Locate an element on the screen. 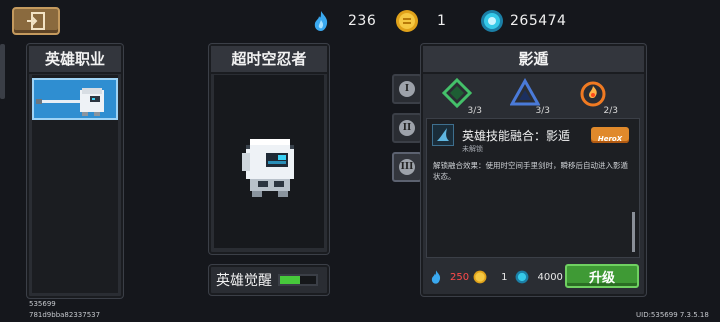 Image resolution: width=720 pixels, height=322 pixels. rune-row: 3/3 3/3 2/3 is located at coordinates (533, 95).